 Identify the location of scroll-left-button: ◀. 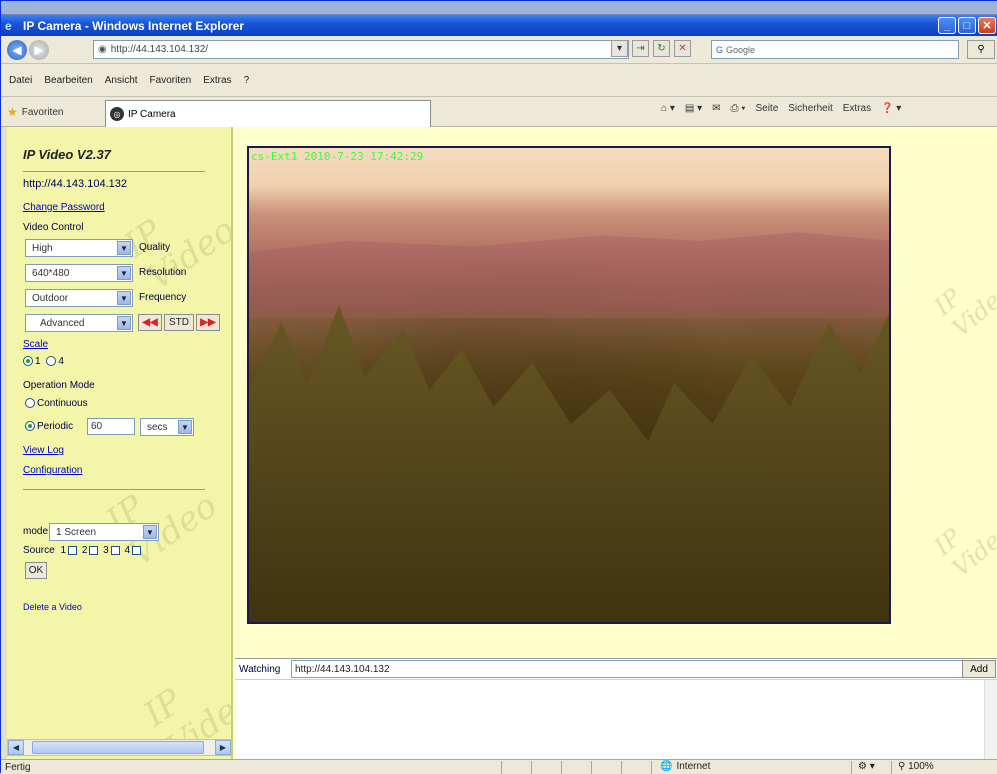
(16, 747).